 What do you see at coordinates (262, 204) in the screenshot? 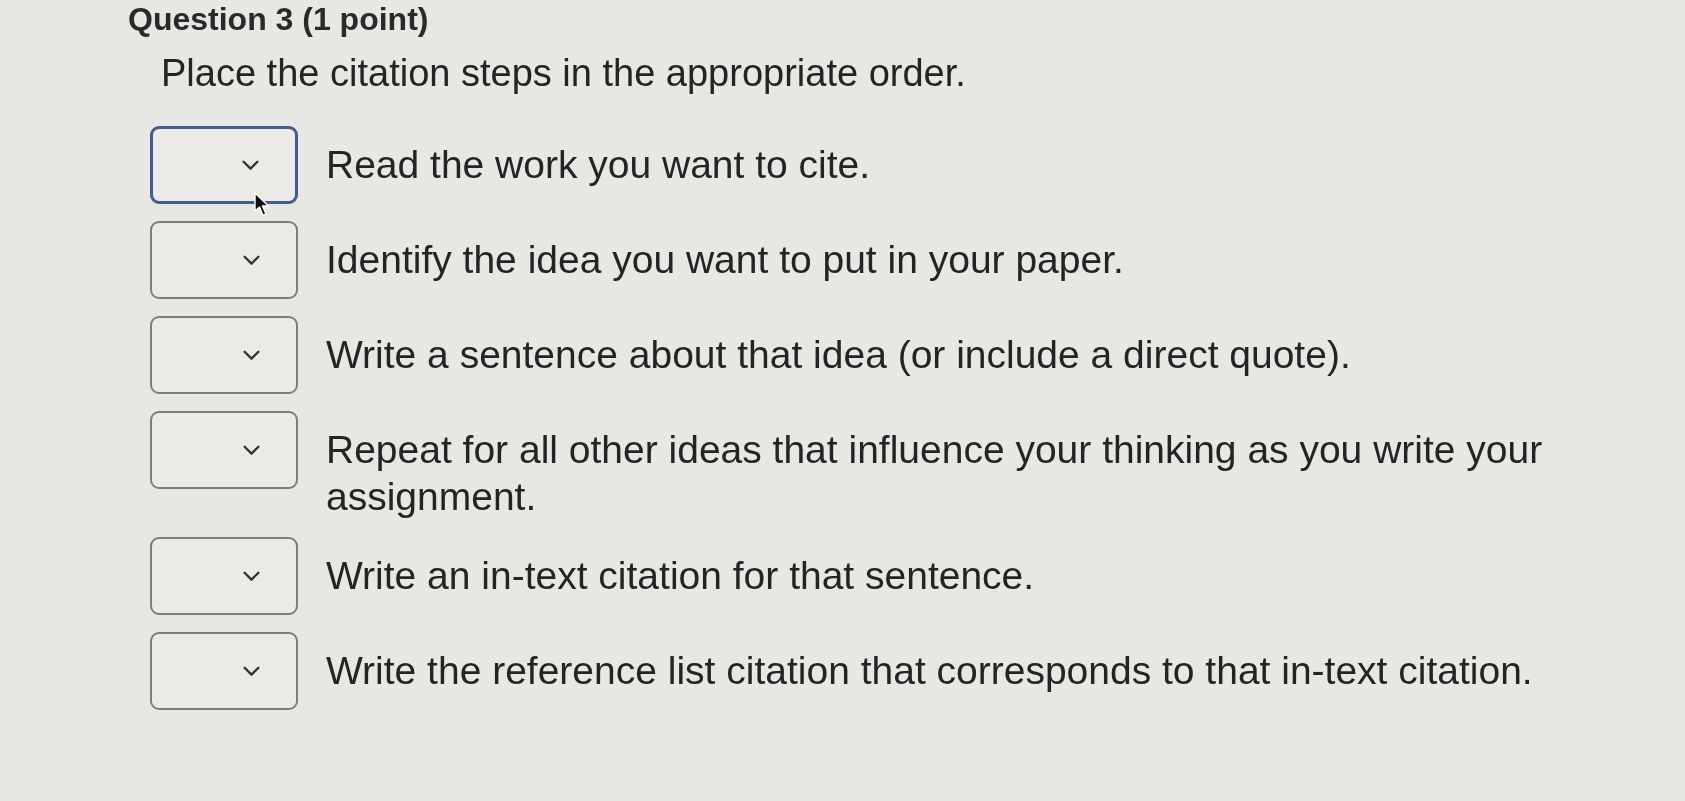
I see `cursor-icon` at bounding box center [262, 204].